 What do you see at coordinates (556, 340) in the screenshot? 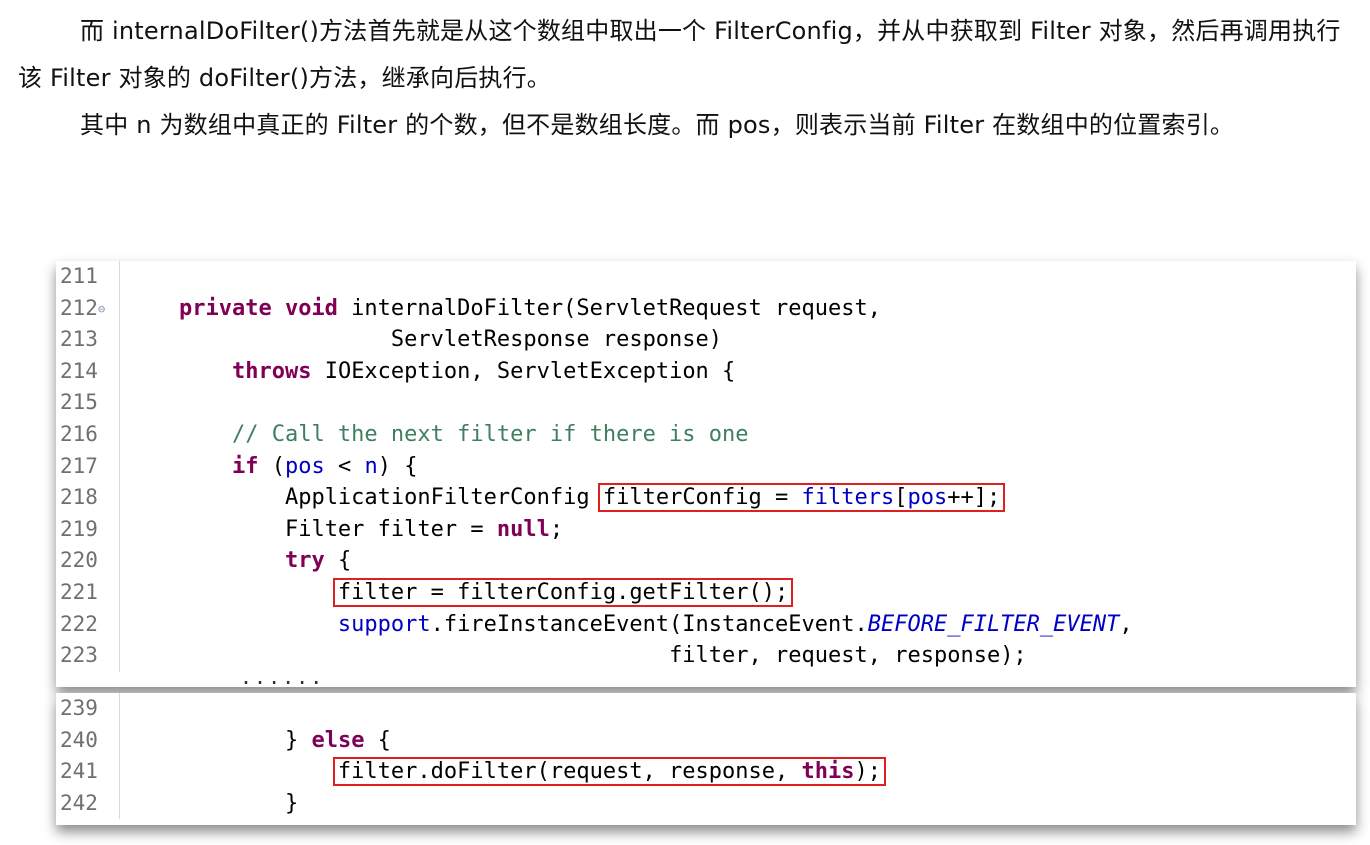
I see `method-params-continued: ServletResponse response)` at bounding box center [556, 340].